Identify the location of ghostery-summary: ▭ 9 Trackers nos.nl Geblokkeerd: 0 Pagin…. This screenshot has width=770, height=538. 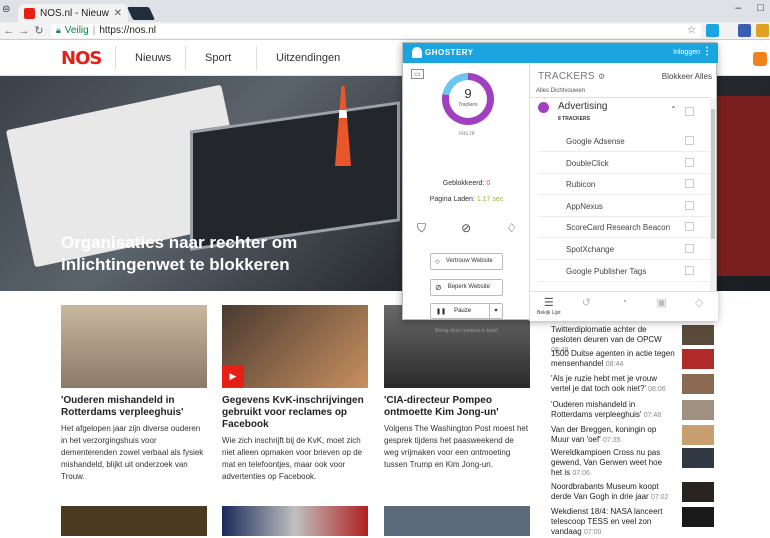
(466, 198).